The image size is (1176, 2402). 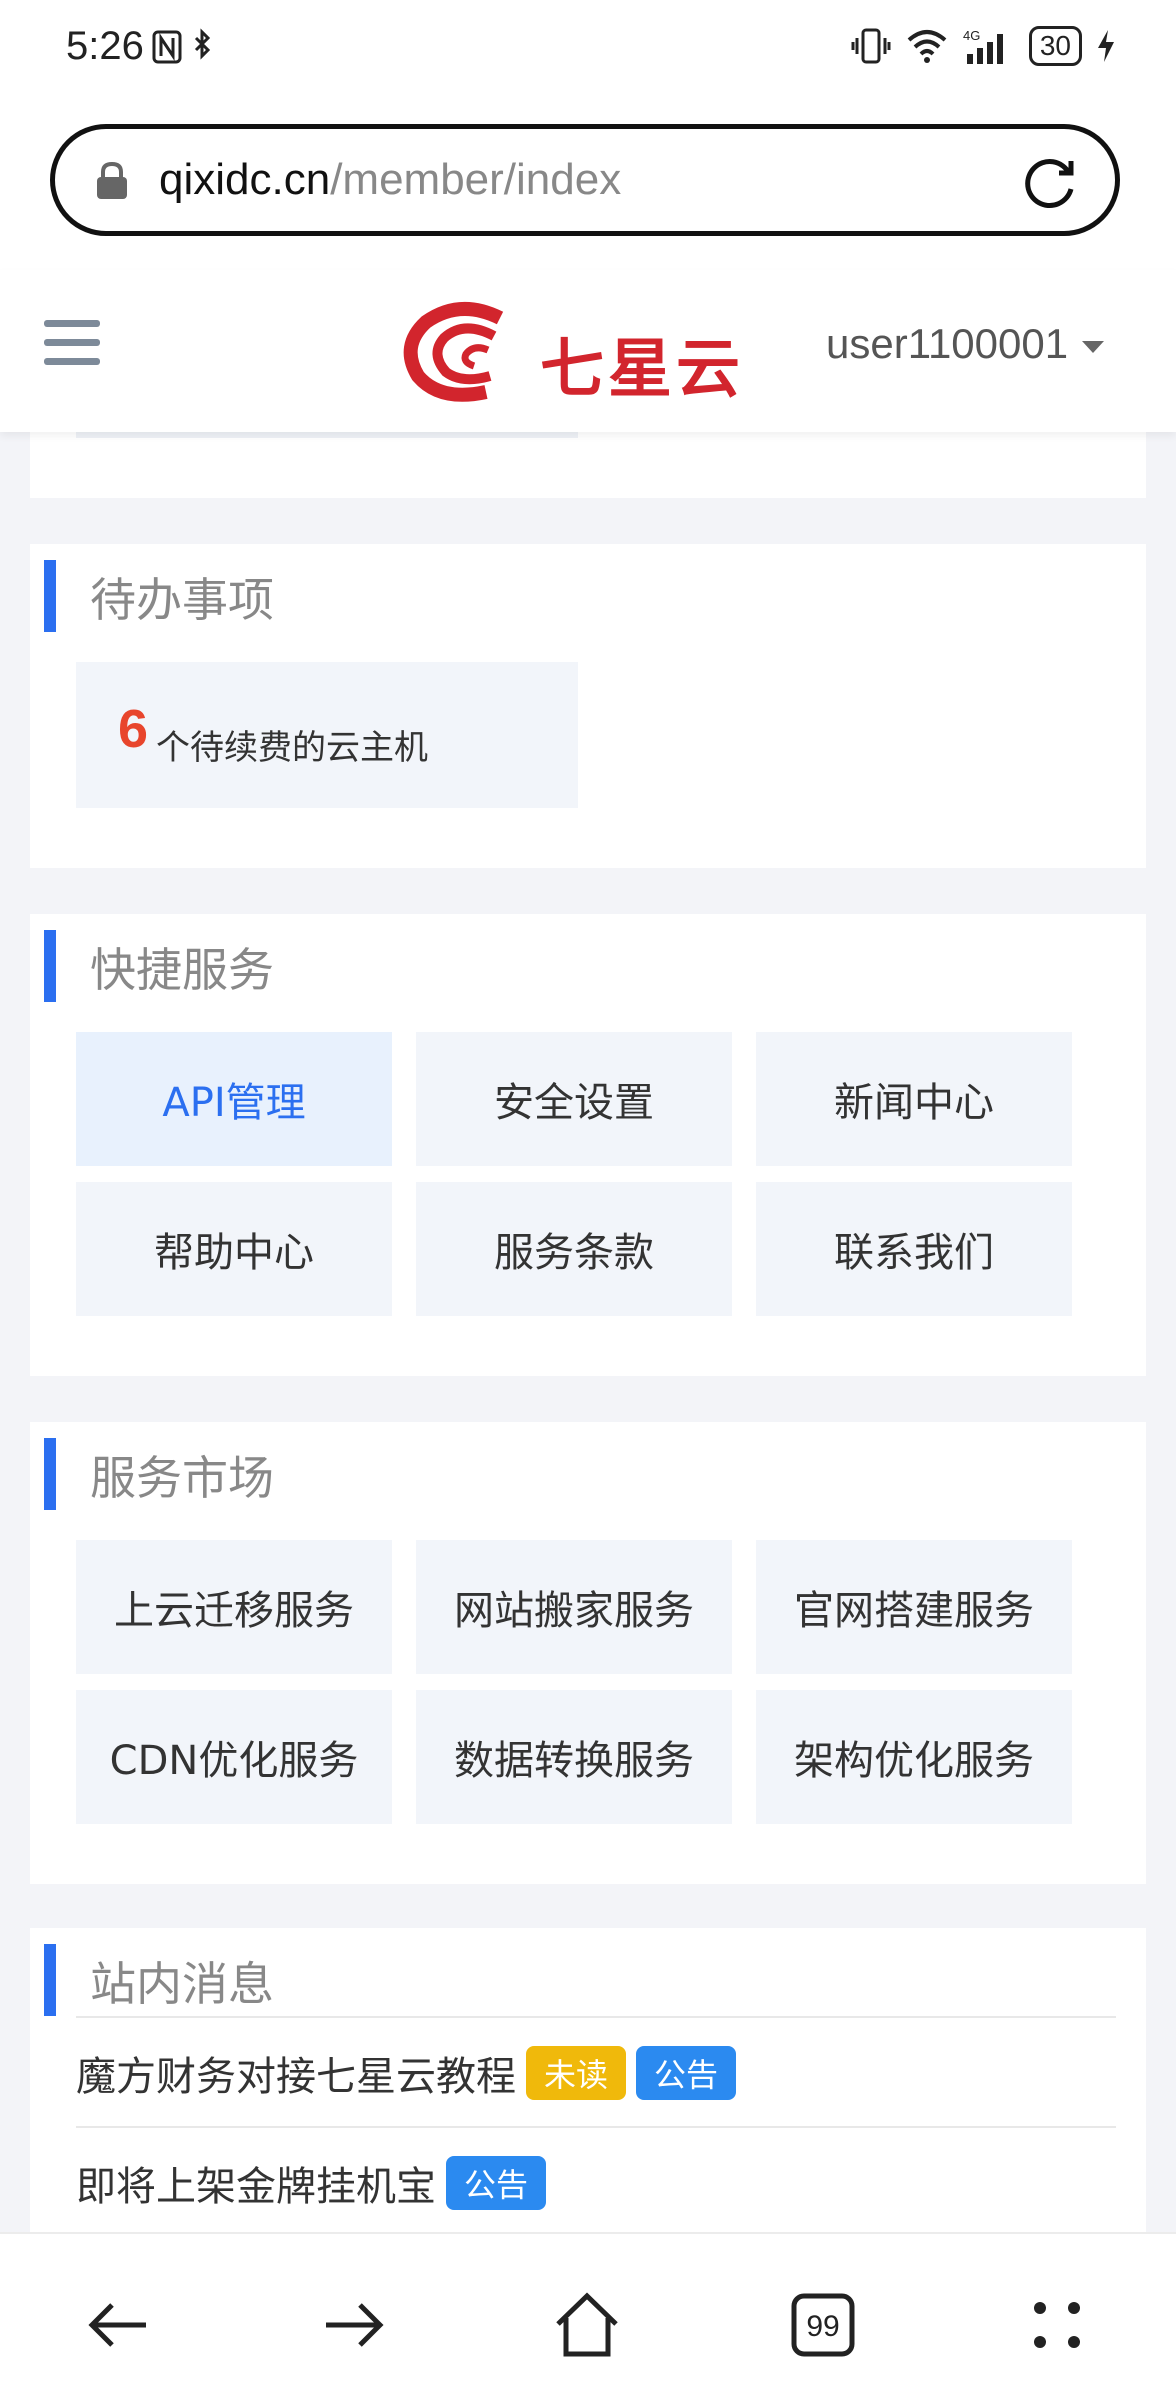 What do you see at coordinates (927, 46) in the screenshot?
I see `wifi-icon` at bounding box center [927, 46].